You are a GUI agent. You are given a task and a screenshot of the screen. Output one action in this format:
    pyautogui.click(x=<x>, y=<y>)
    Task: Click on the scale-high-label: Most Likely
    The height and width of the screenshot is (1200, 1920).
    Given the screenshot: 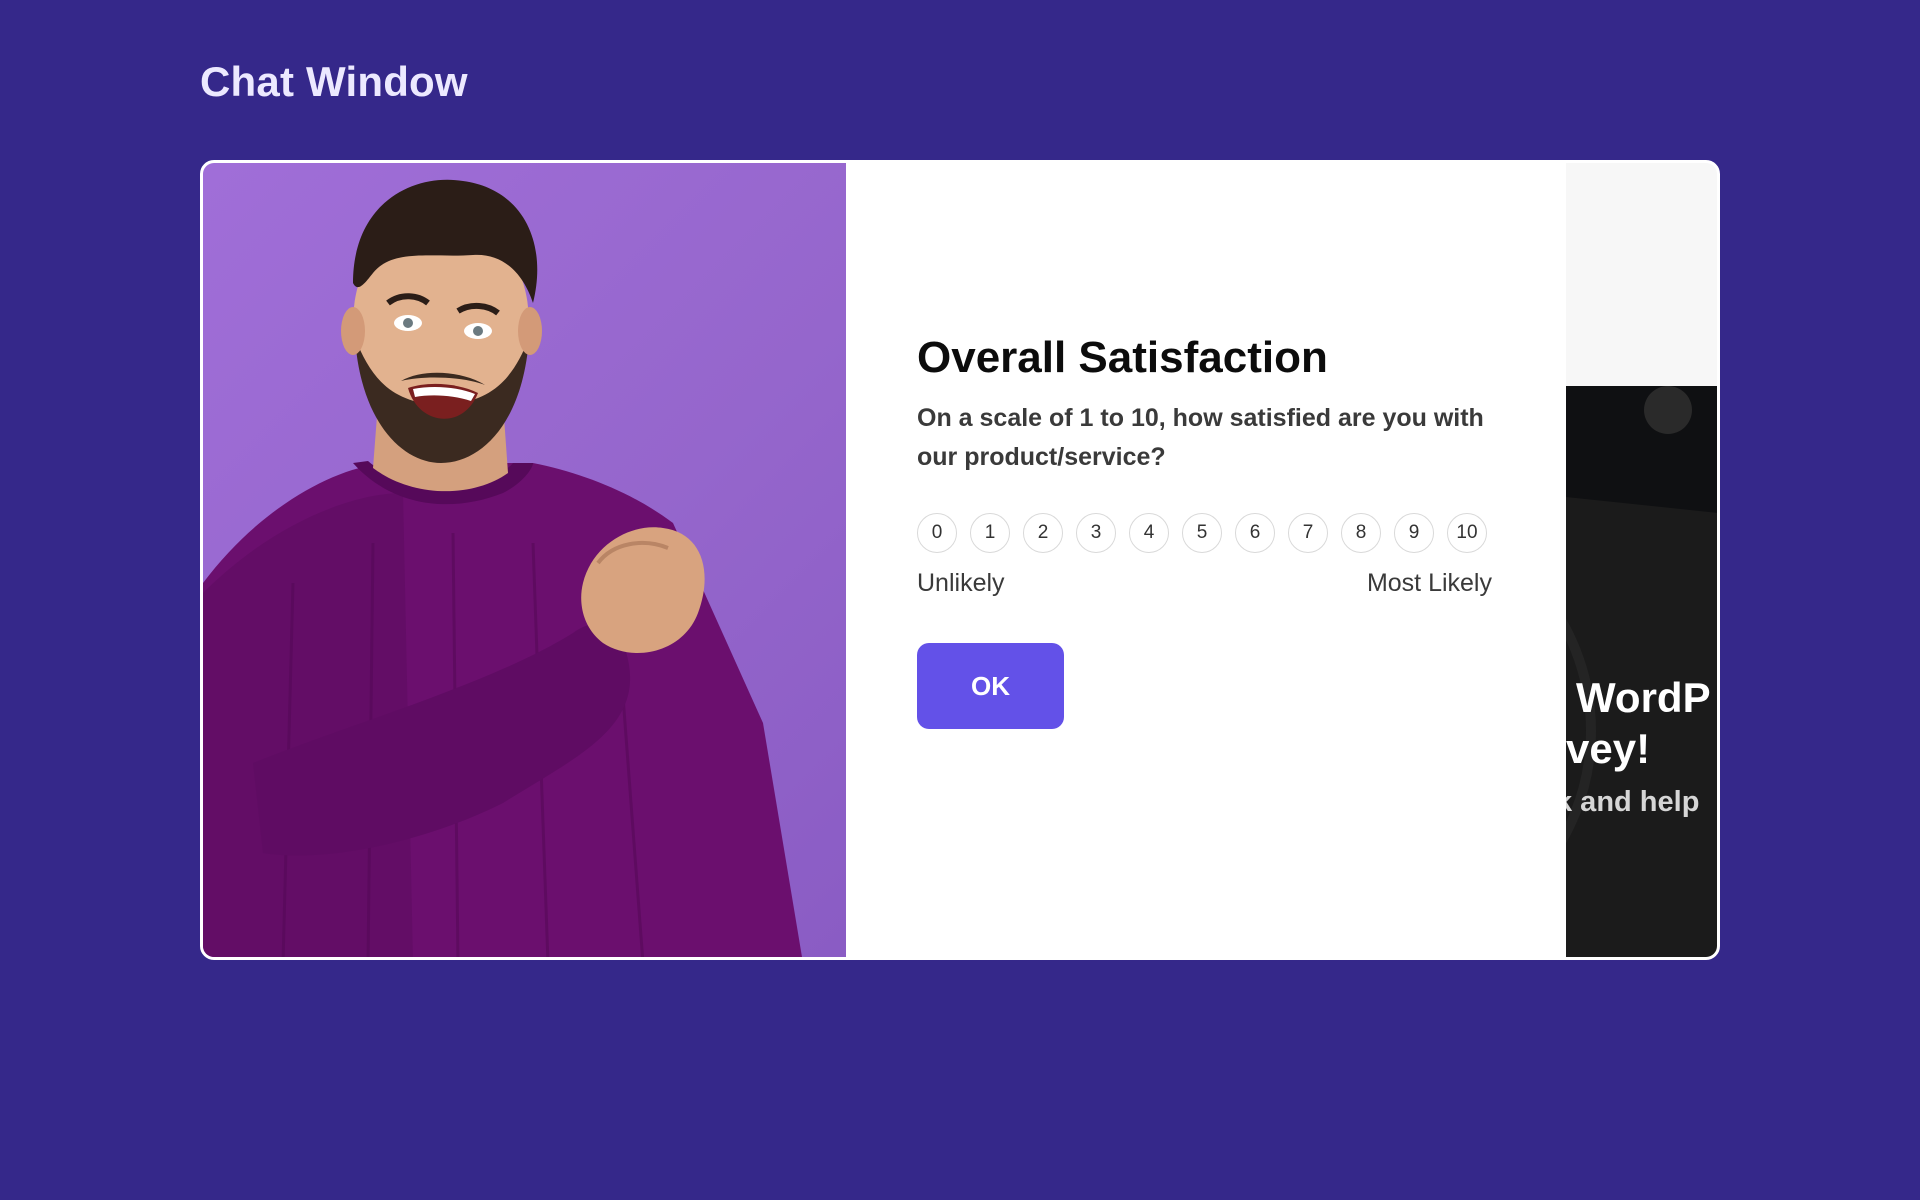 What is the action you would take?
    pyautogui.click(x=1429, y=583)
    